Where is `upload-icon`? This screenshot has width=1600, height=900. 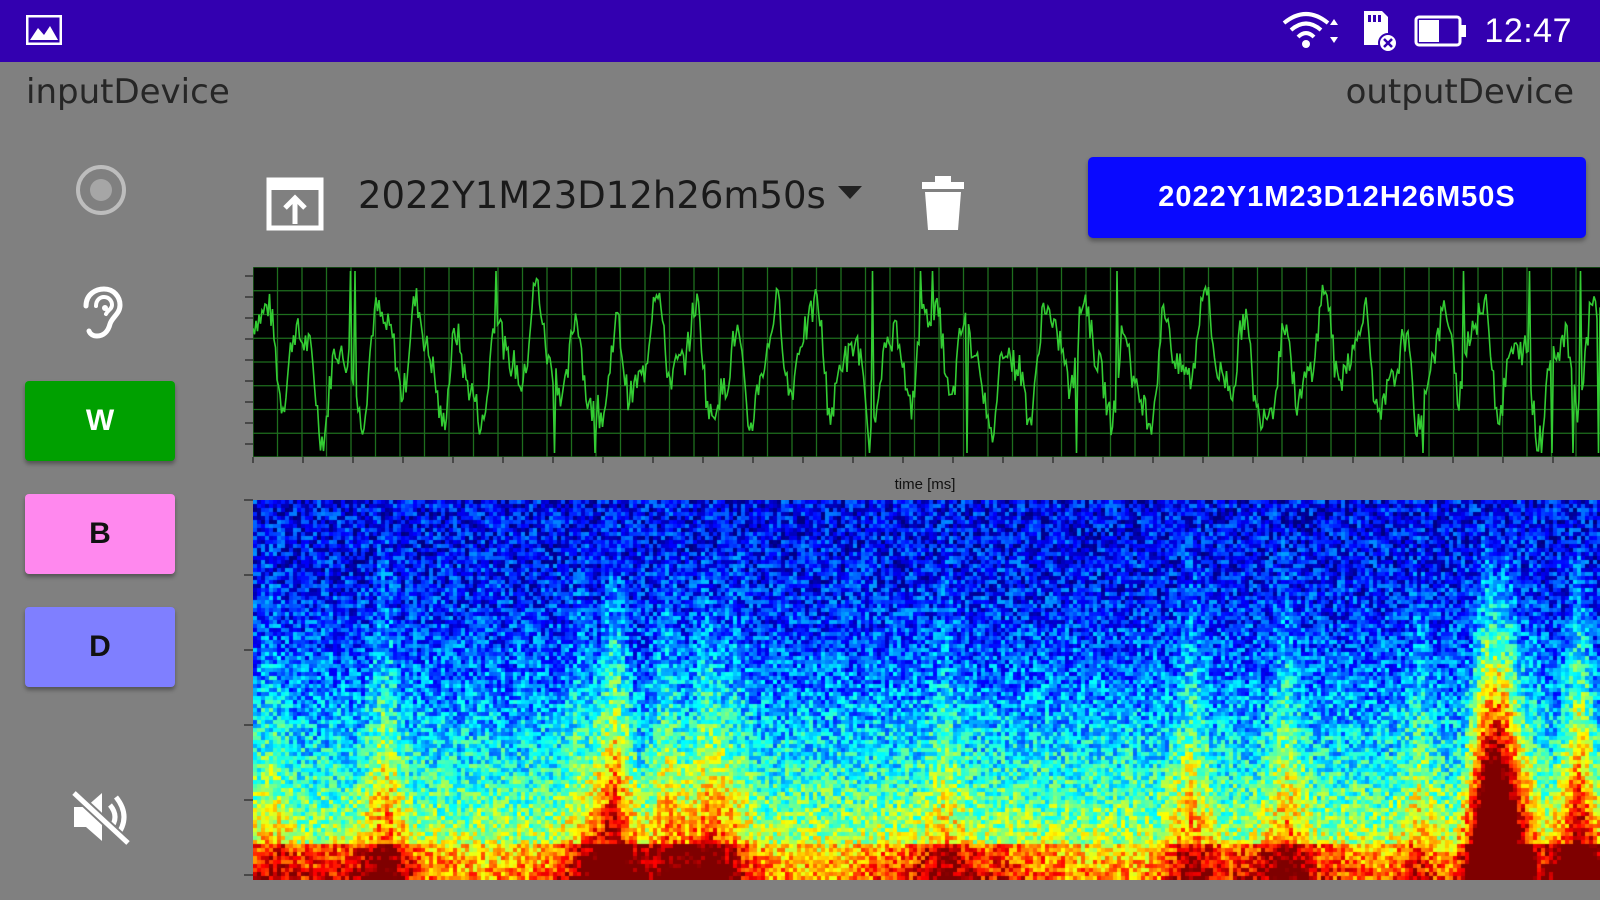
upload-icon is located at coordinates (295, 204).